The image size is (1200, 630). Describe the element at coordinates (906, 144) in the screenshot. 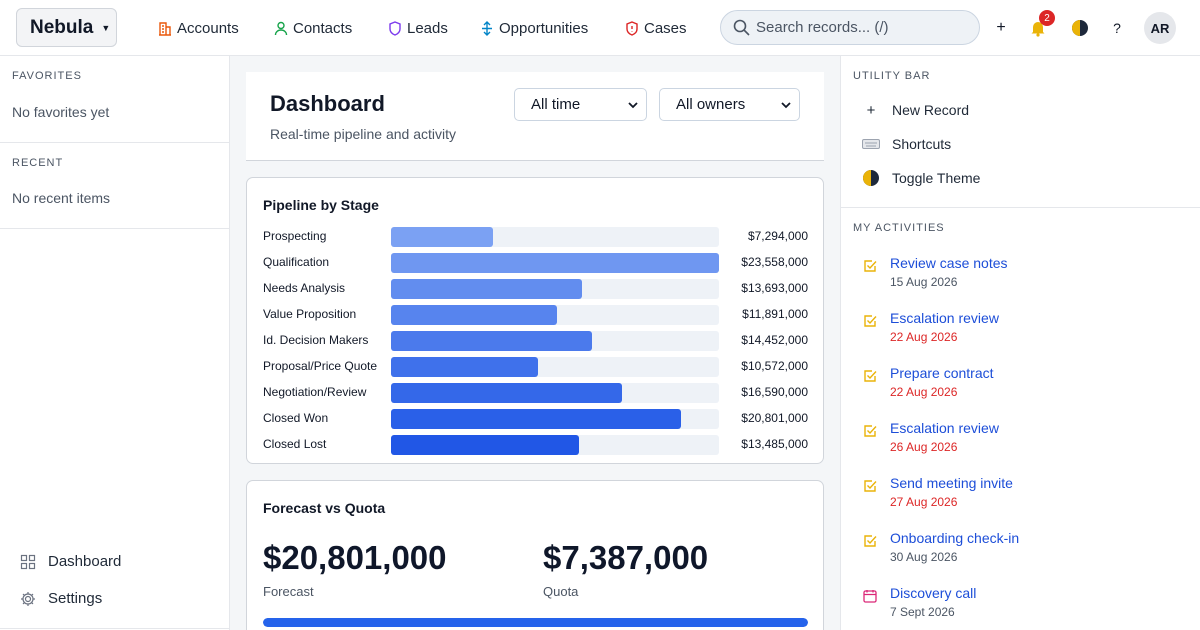

I see `shortcuts-button: Shortcuts` at that location.